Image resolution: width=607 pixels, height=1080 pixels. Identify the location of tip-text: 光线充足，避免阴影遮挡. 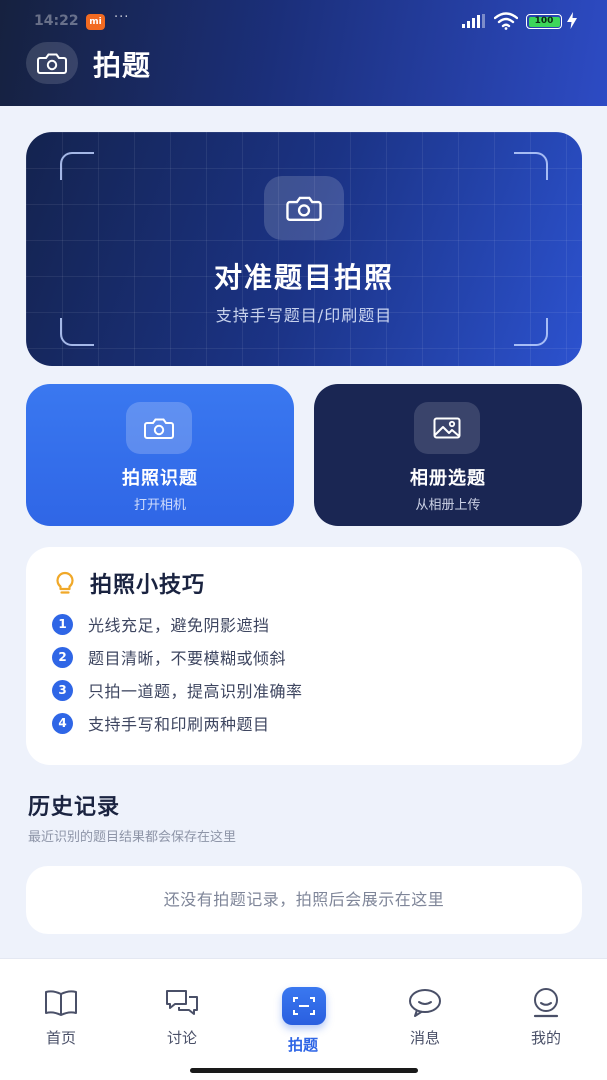
(179, 625).